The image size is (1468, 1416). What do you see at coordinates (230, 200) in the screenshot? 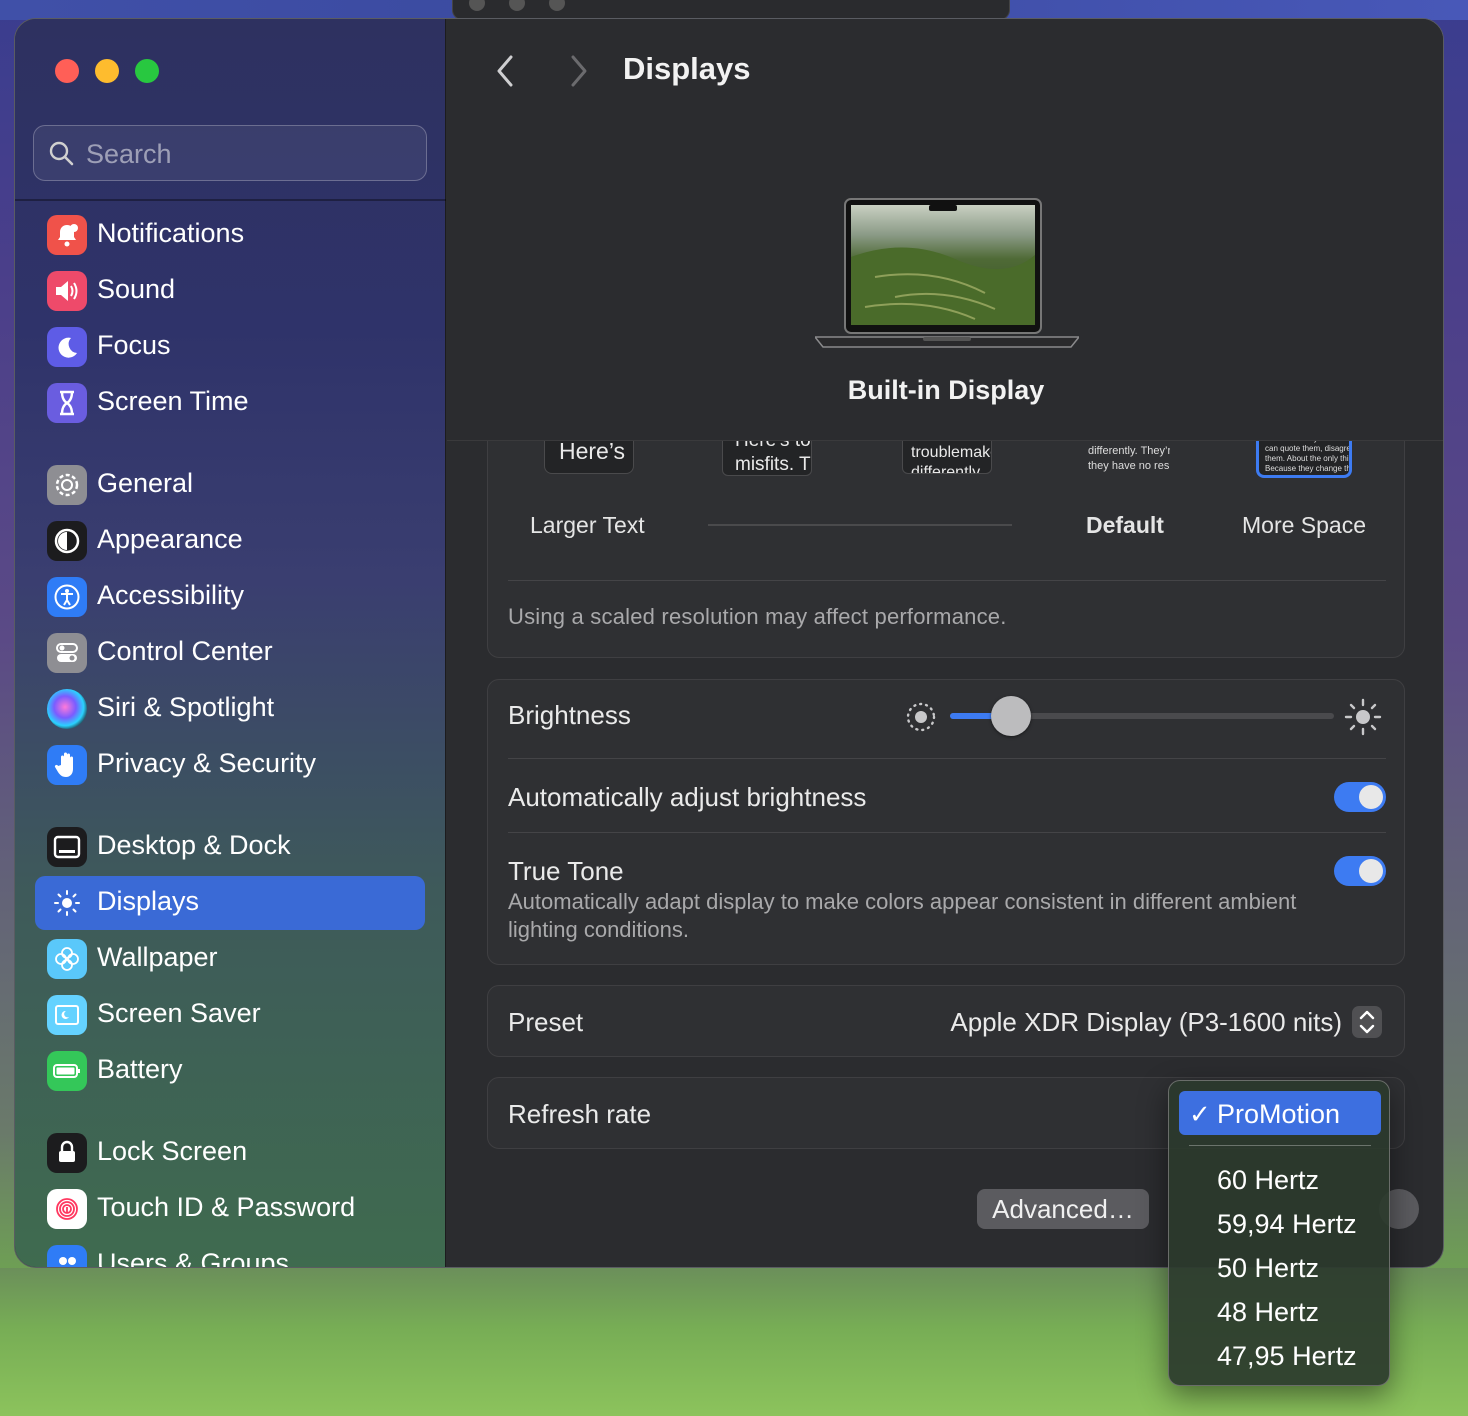
I see `sidebar-divider` at bounding box center [230, 200].